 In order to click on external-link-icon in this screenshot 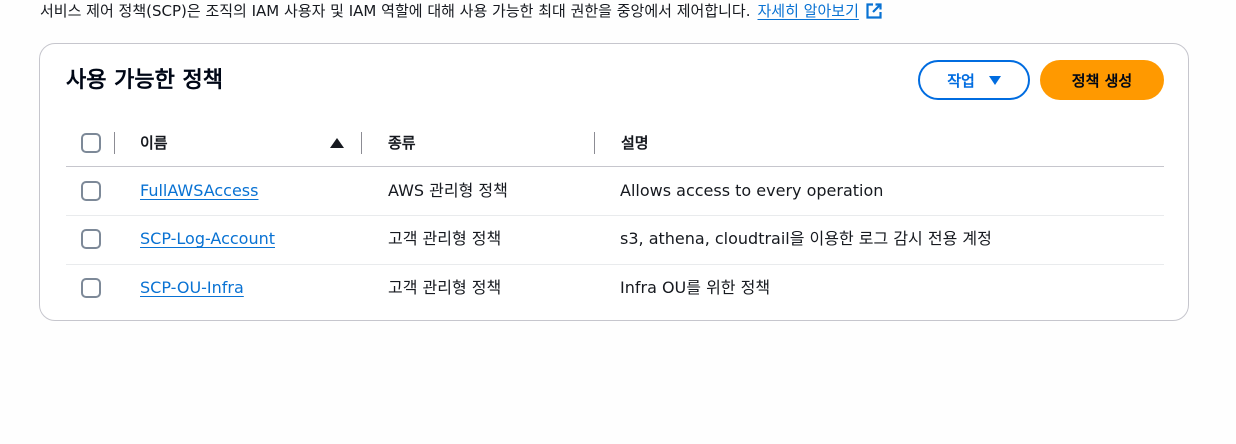, I will do `click(874, 11)`.